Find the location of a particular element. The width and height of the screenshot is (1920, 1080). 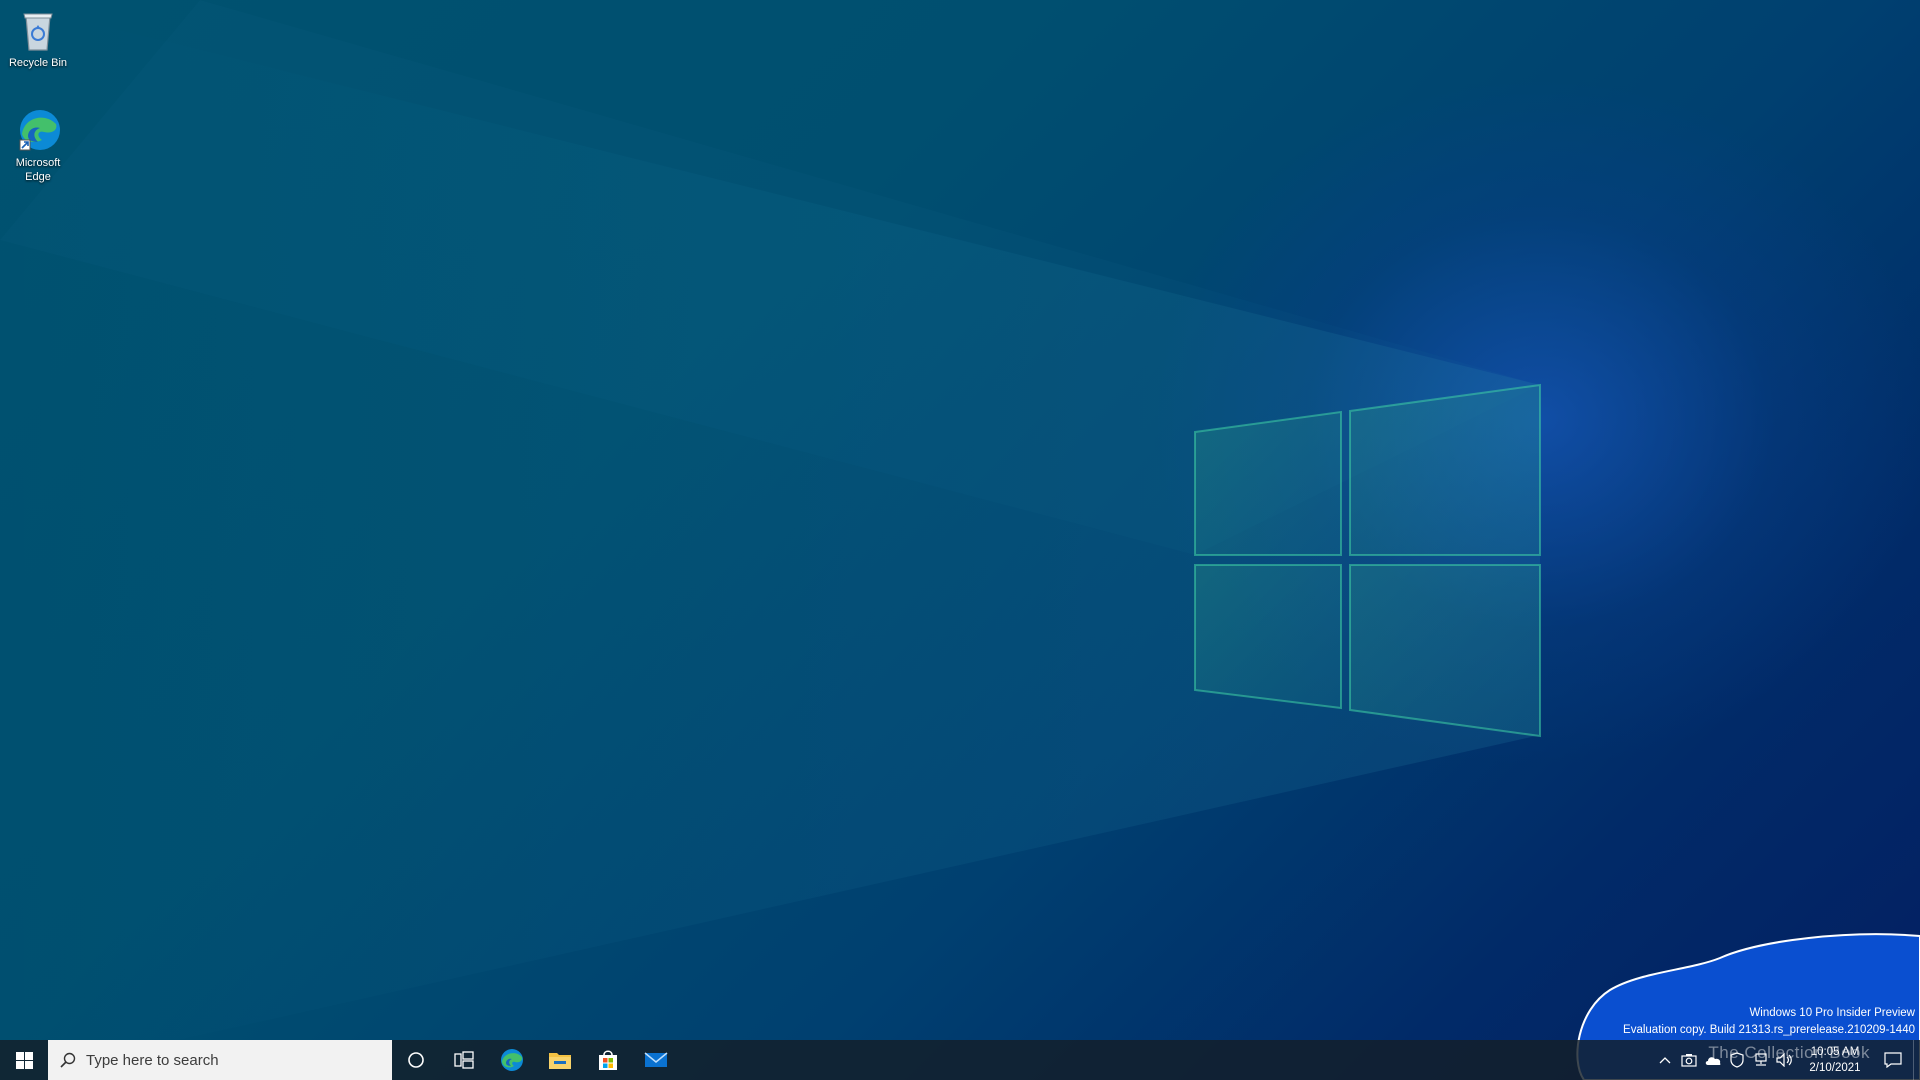

volume-icon is located at coordinates (1784, 1060).